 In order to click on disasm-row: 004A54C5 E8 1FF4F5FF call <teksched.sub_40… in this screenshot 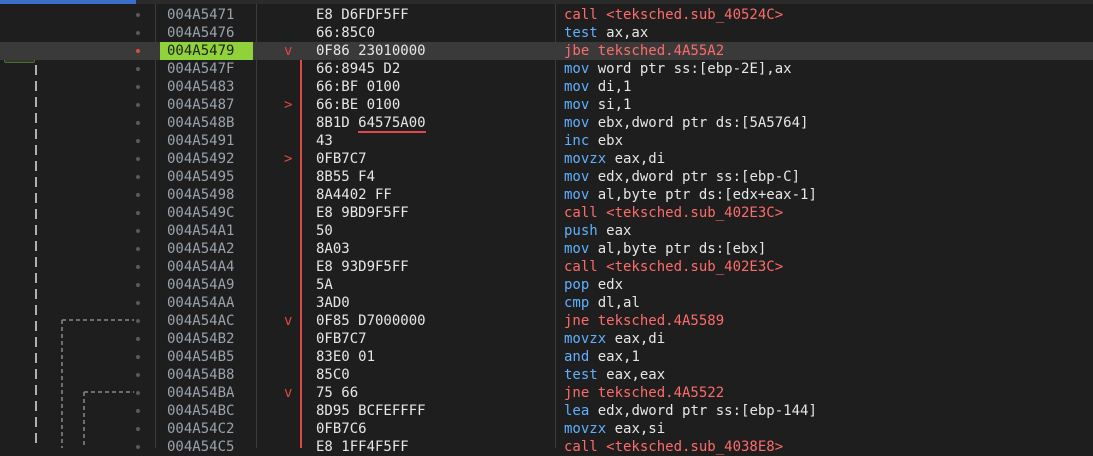, I will do `click(546, 447)`.